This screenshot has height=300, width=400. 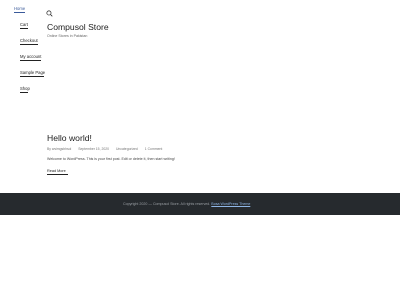 What do you see at coordinates (93, 149) in the screenshot?
I see `post-date: September 15, 2020` at bounding box center [93, 149].